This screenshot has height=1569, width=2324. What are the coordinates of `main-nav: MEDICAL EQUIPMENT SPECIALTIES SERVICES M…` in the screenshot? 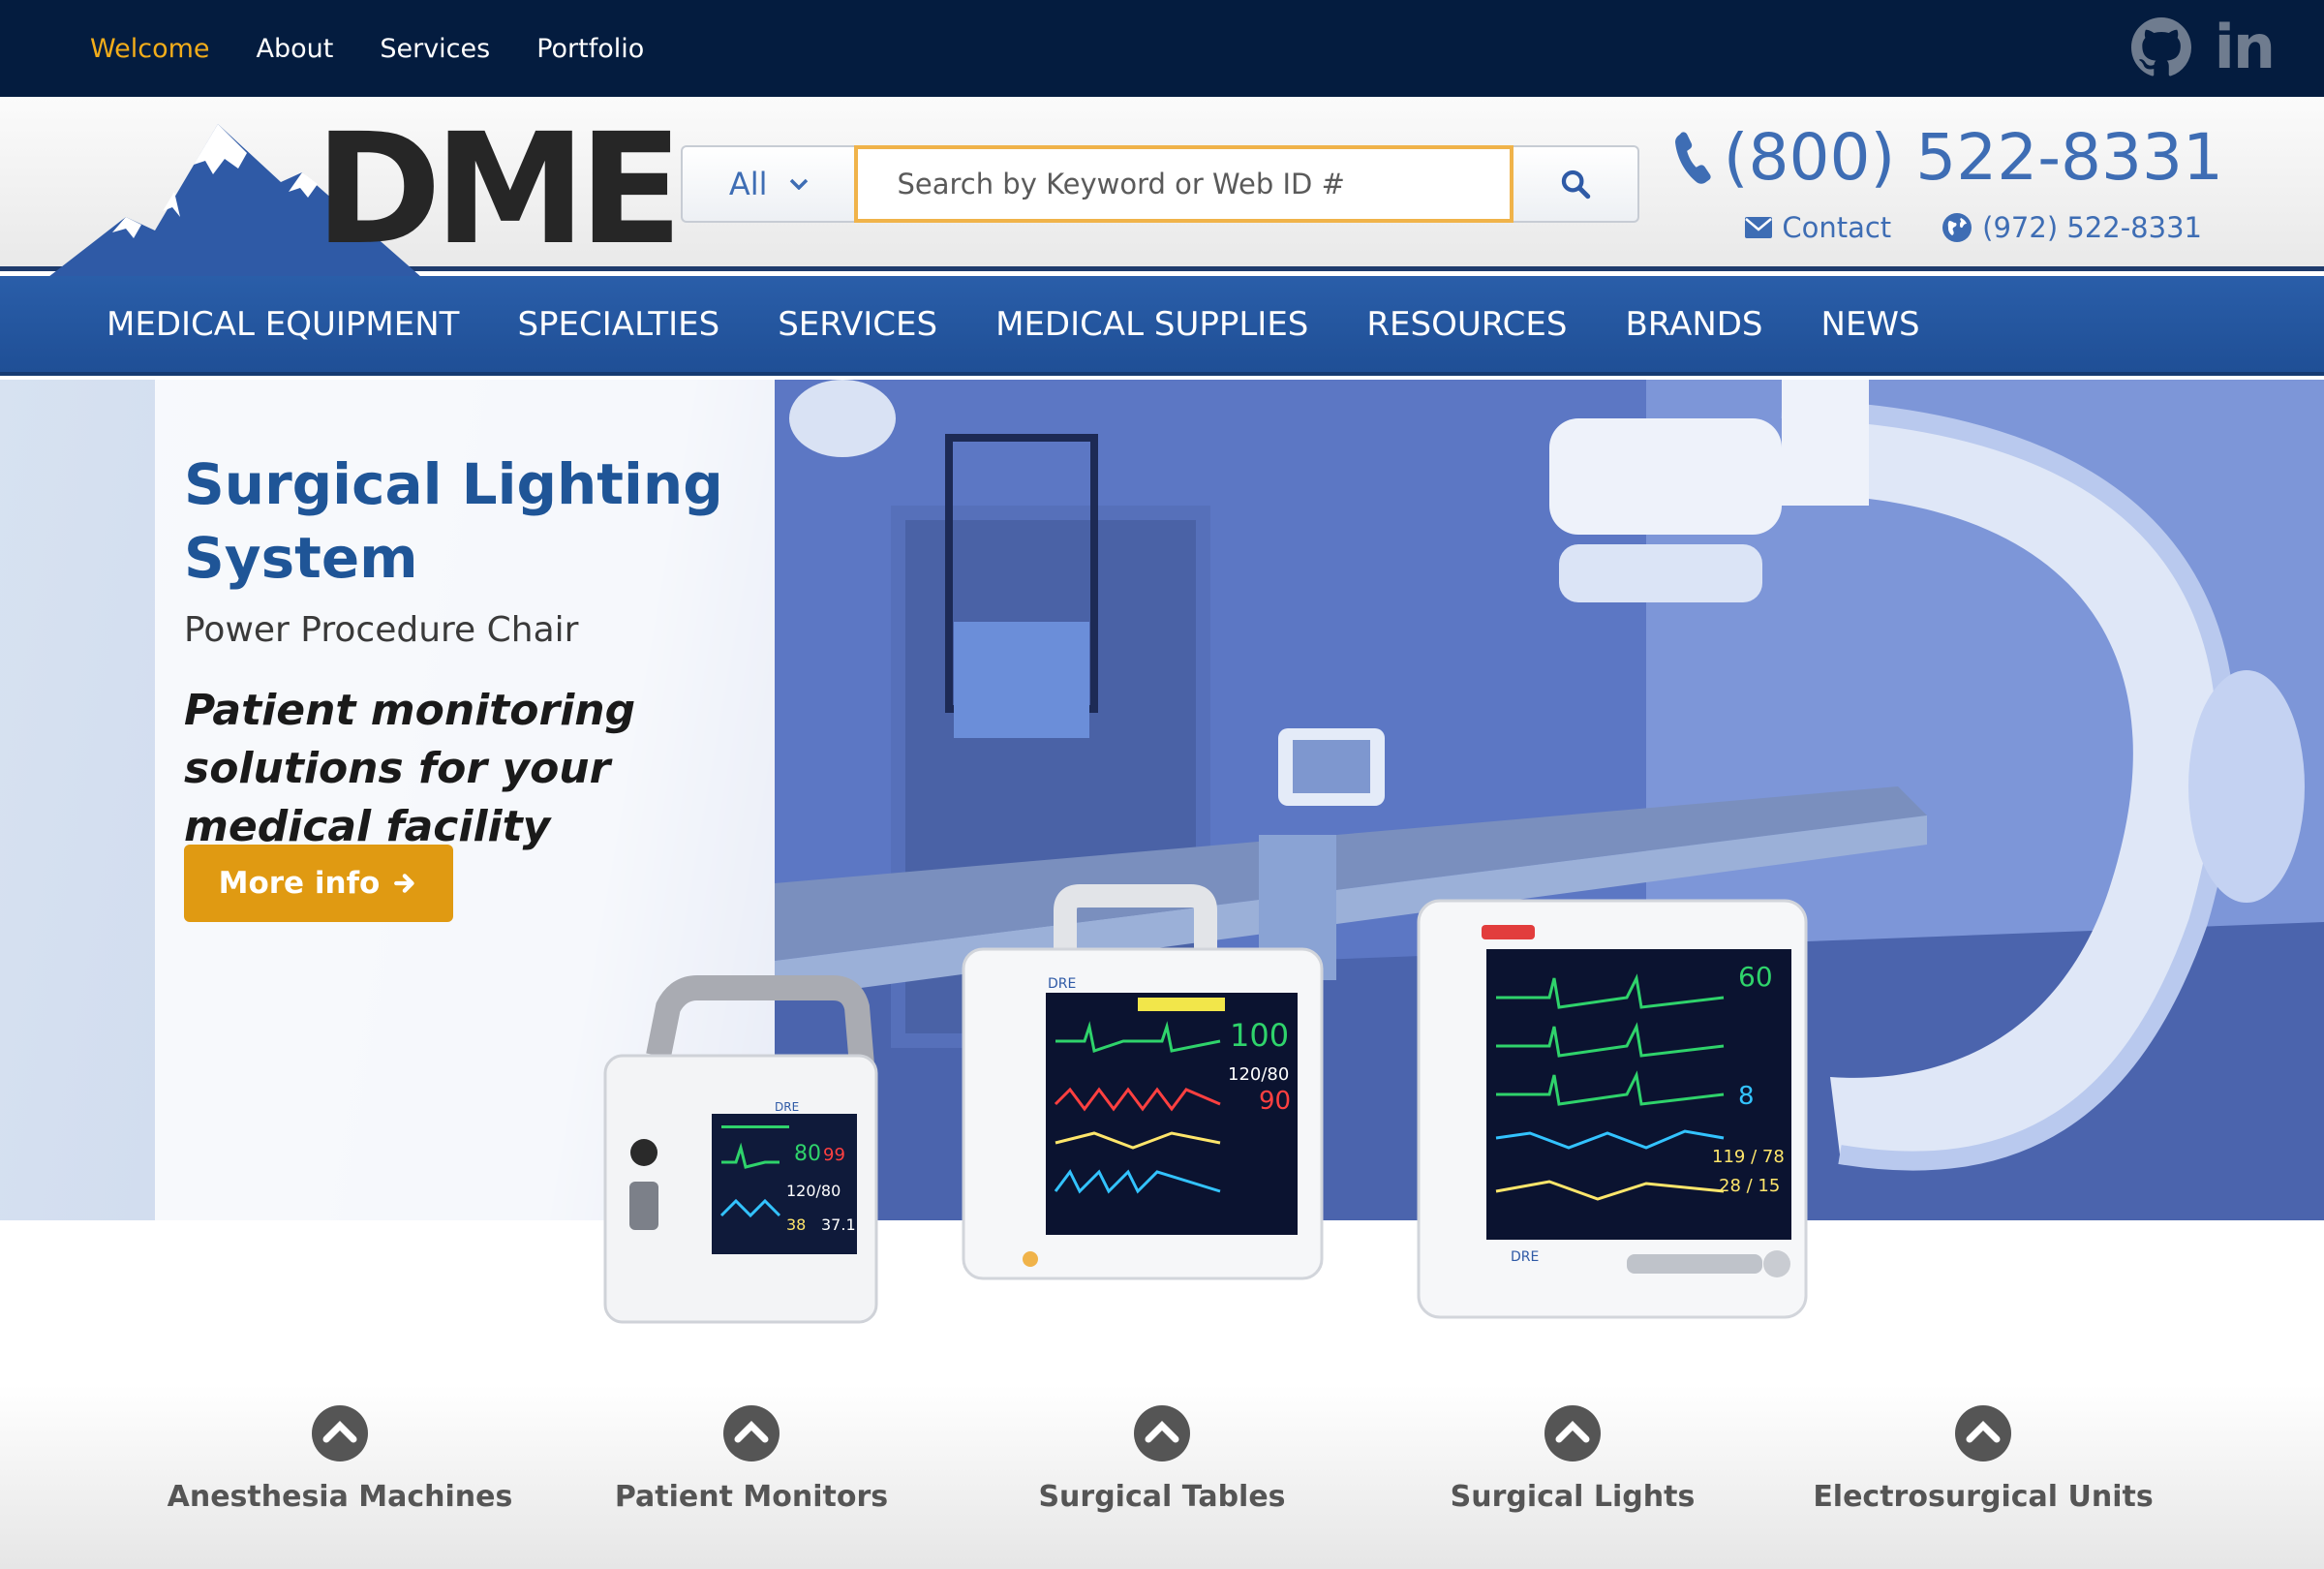 It's located at (1162, 326).